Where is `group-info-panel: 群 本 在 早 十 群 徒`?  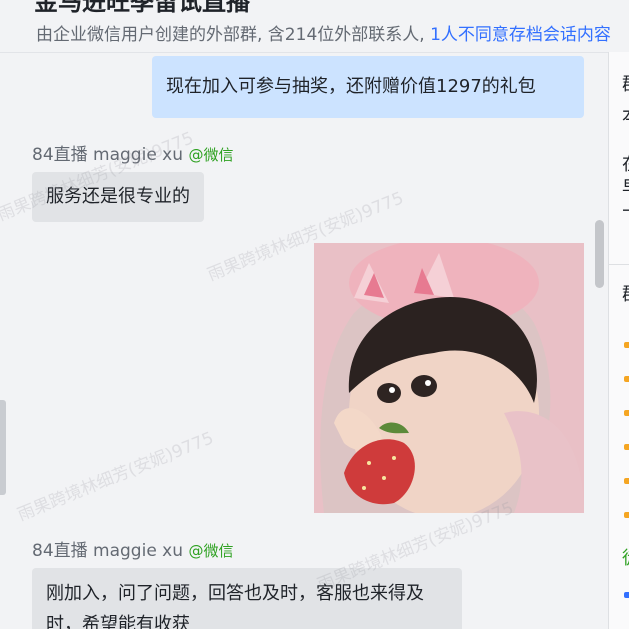 group-info-panel: 群 本 在 早 十 群 徒 is located at coordinates (618, 340).